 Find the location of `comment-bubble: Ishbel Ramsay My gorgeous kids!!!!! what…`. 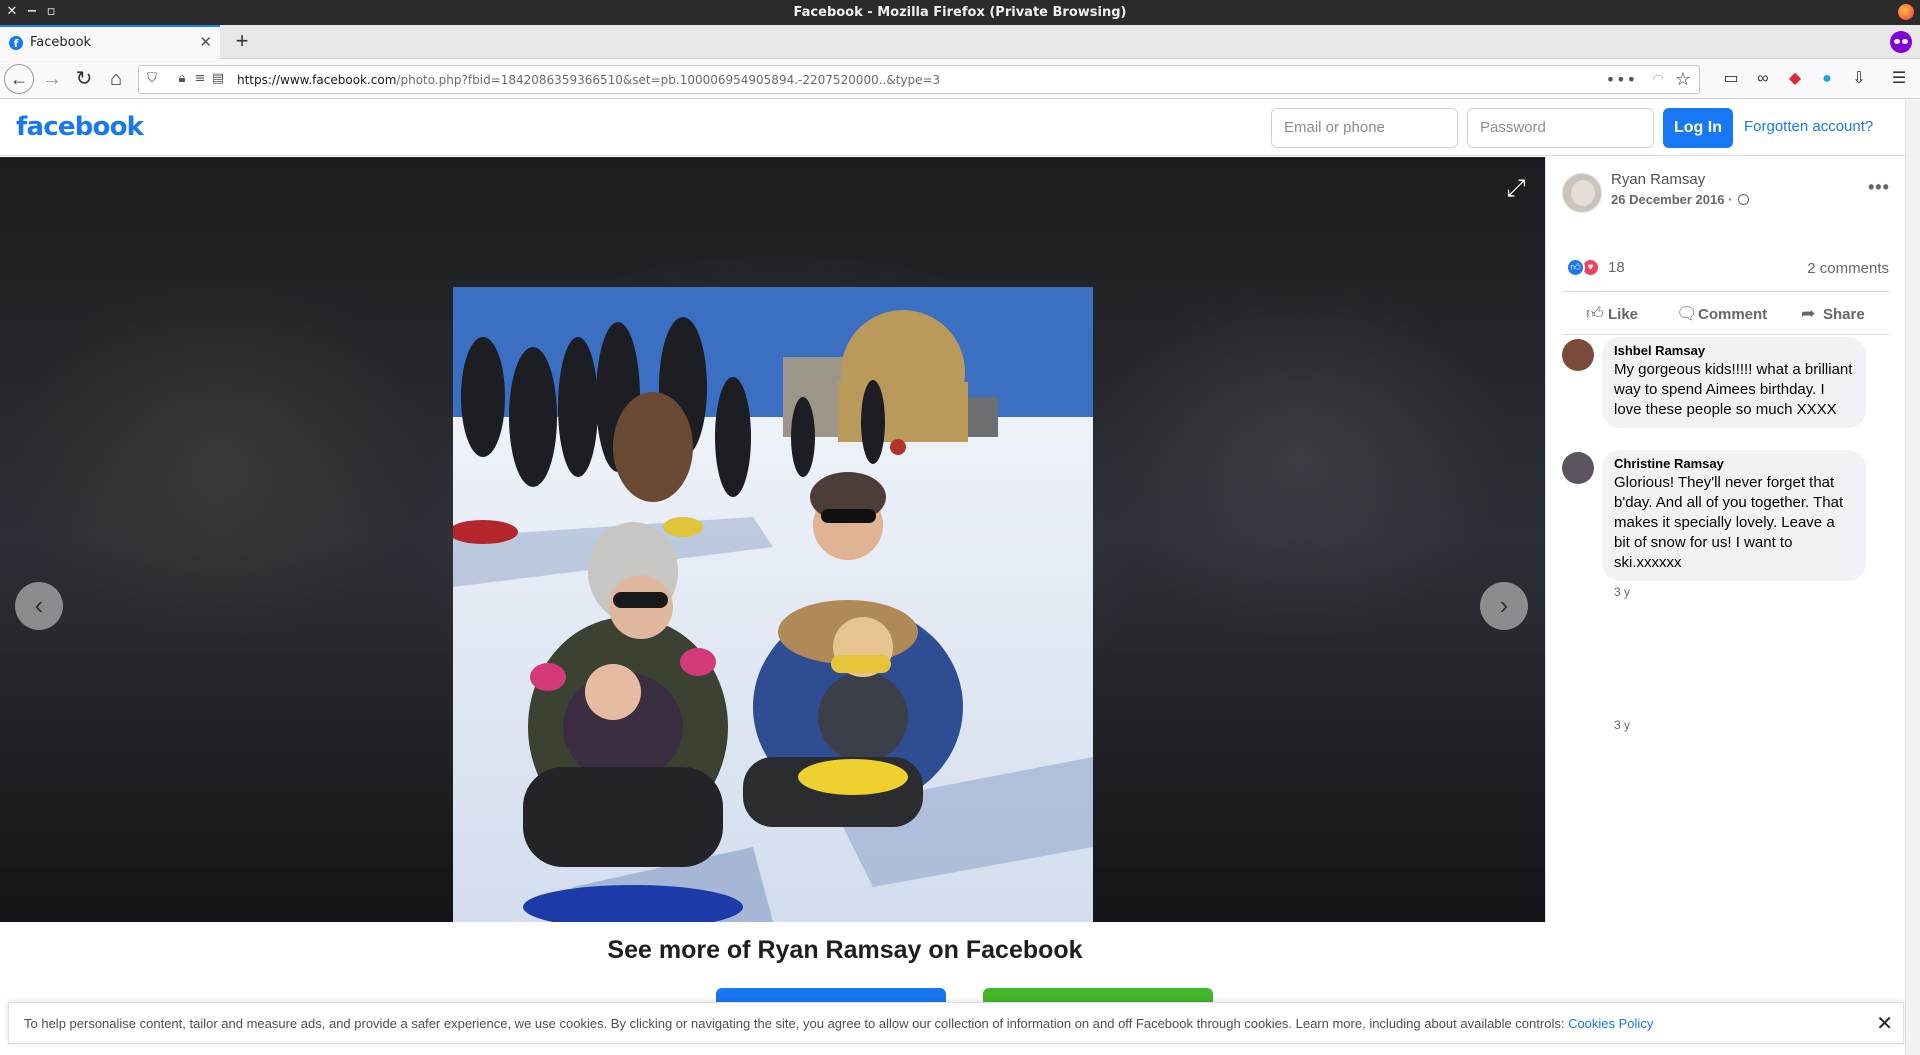

comment-bubble: Ishbel Ramsay My gorgeous kids!!!!! what… is located at coordinates (1734, 382).